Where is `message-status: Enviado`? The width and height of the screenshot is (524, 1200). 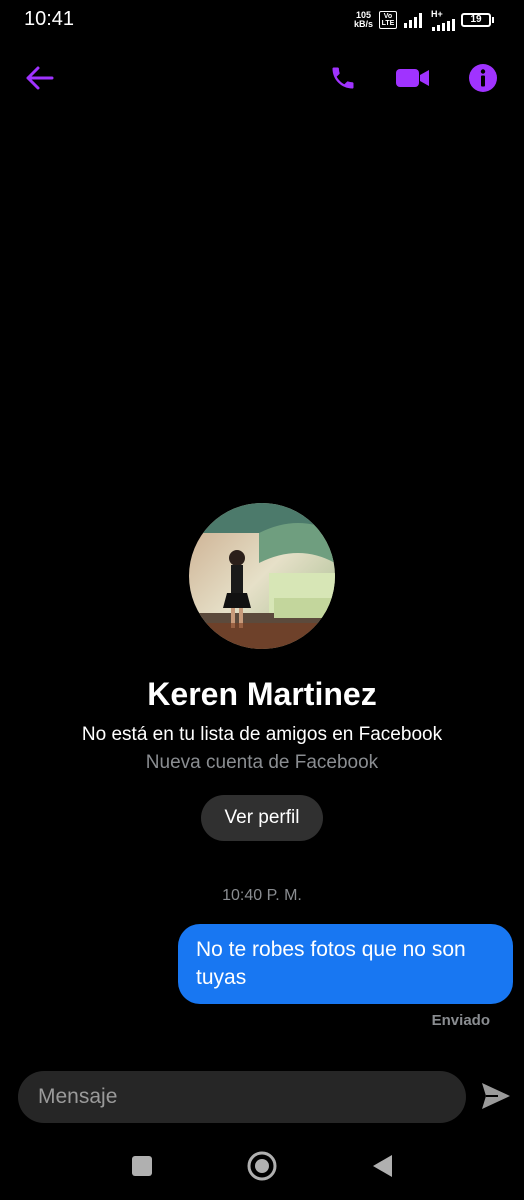 message-status: Enviado is located at coordinates (460, 1020).